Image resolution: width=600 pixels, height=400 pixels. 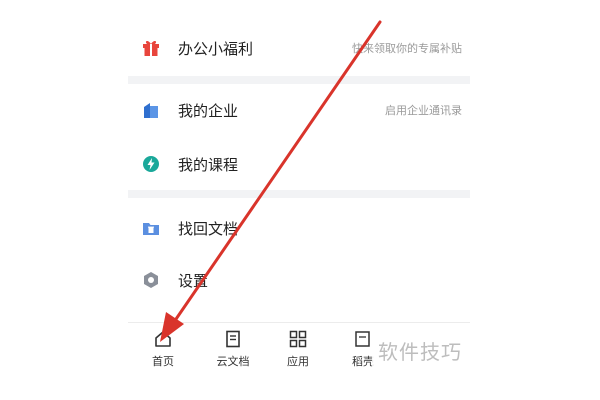 I want to click on tab-home: 首页, so click(x=163, y=347).